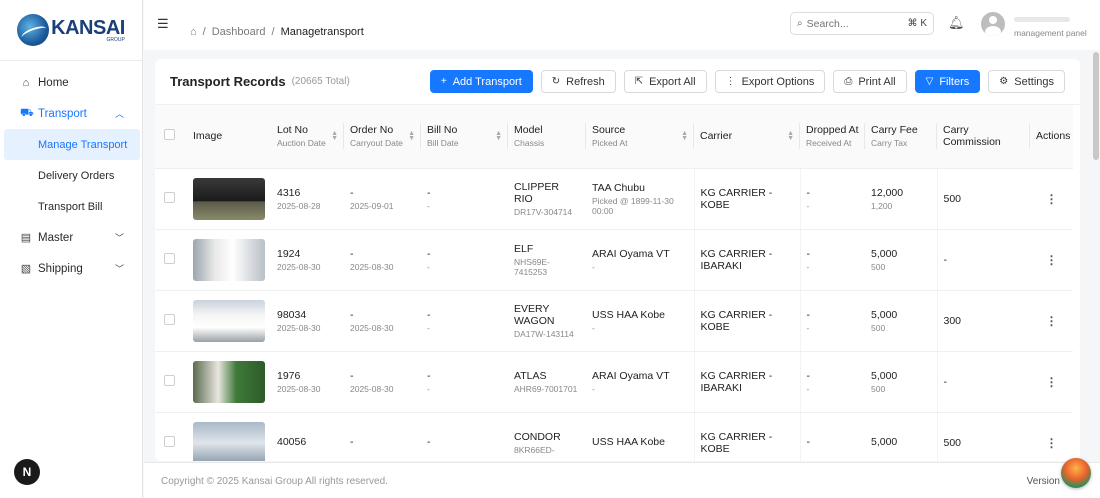  What do you see at coordinates (71, 82) in the screenshot?
I see `sidebar-item-home: ⌂ Home` at bounding box center [71, 82].